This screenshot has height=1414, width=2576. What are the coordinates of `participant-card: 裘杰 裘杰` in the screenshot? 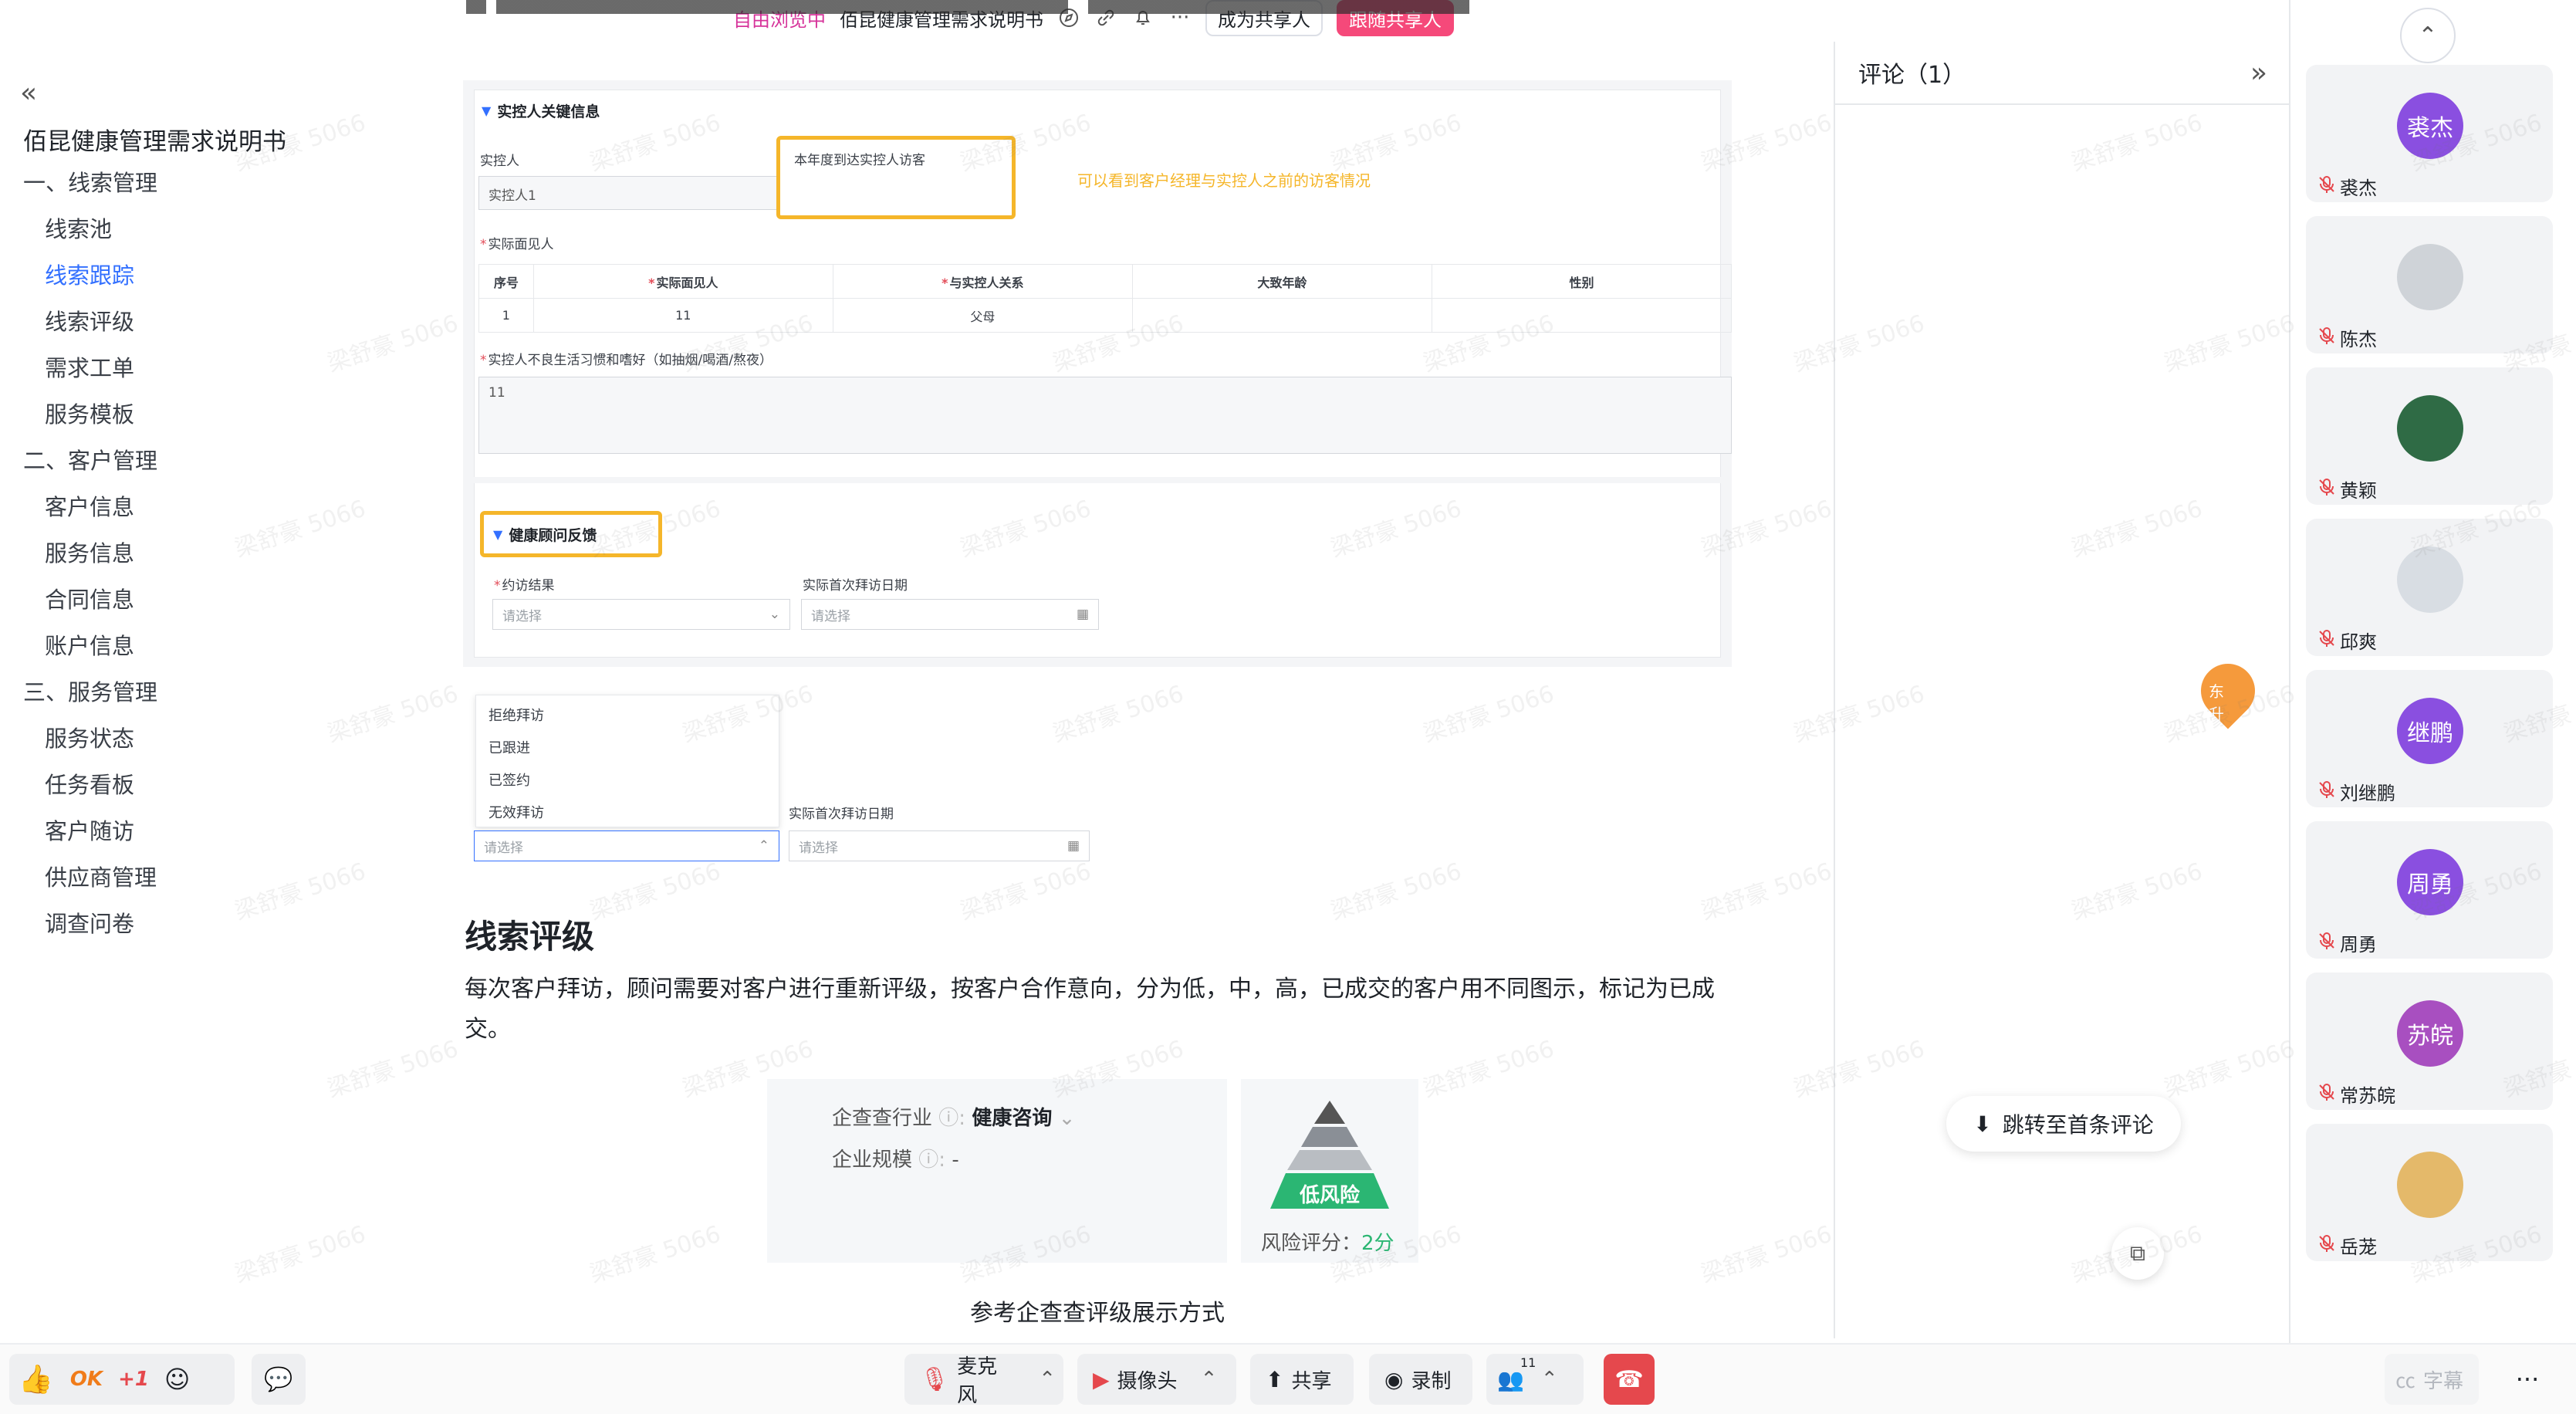 It's located at (2429, 133).